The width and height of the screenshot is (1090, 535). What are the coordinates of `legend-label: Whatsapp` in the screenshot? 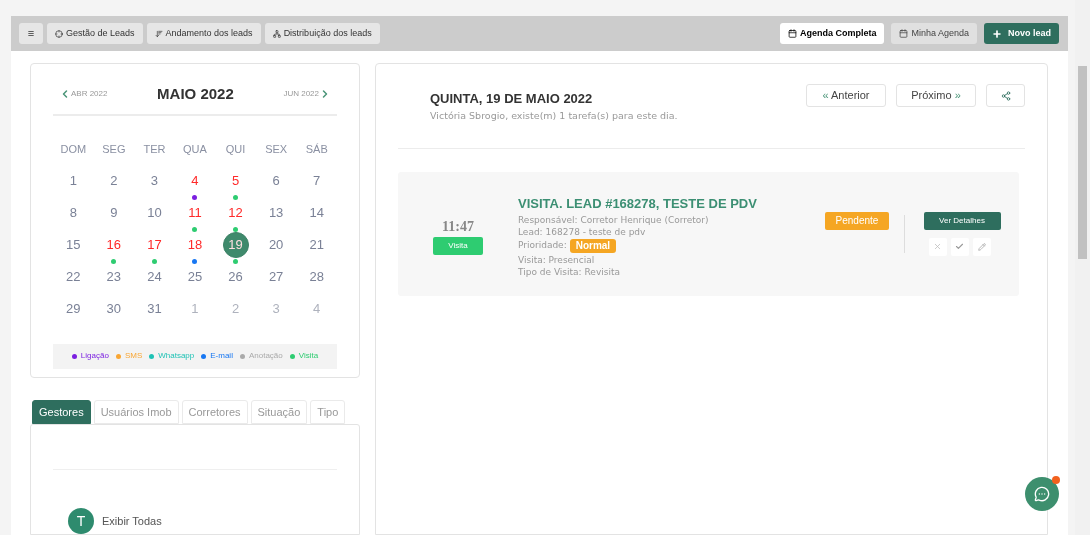 It's located at (176, 356).